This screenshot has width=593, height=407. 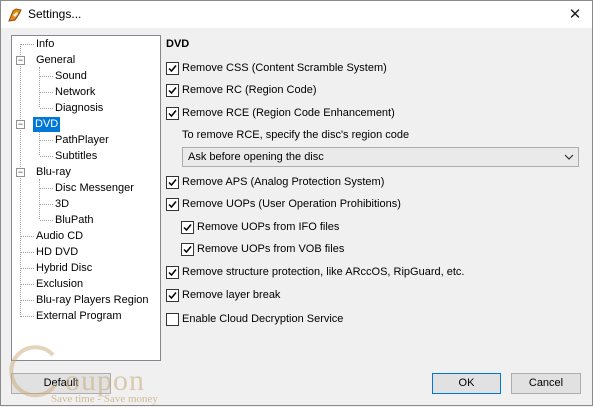 I want to click on collapse-bluray-icon: −, so click(x=20, y=172).